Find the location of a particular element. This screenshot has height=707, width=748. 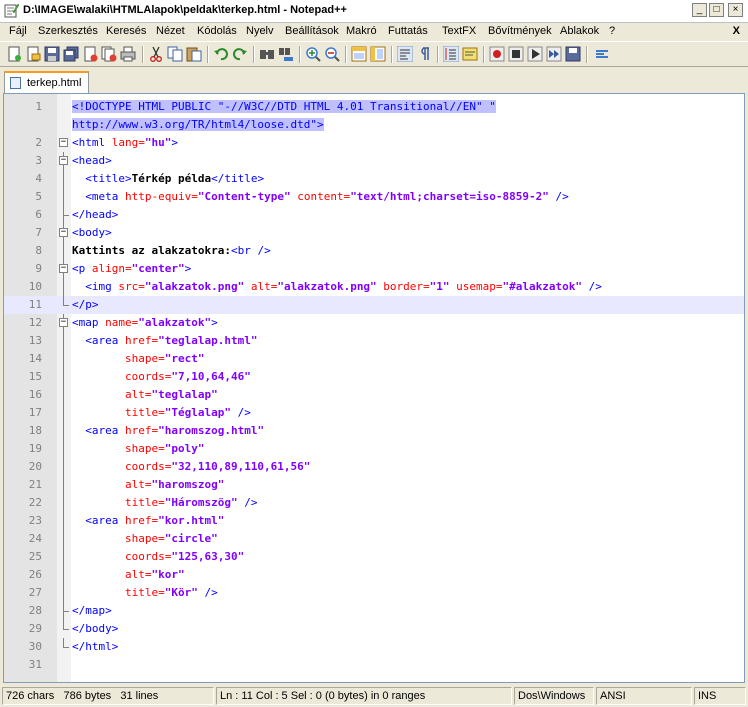

line-number: 4 is located at coordinates (38, 178).